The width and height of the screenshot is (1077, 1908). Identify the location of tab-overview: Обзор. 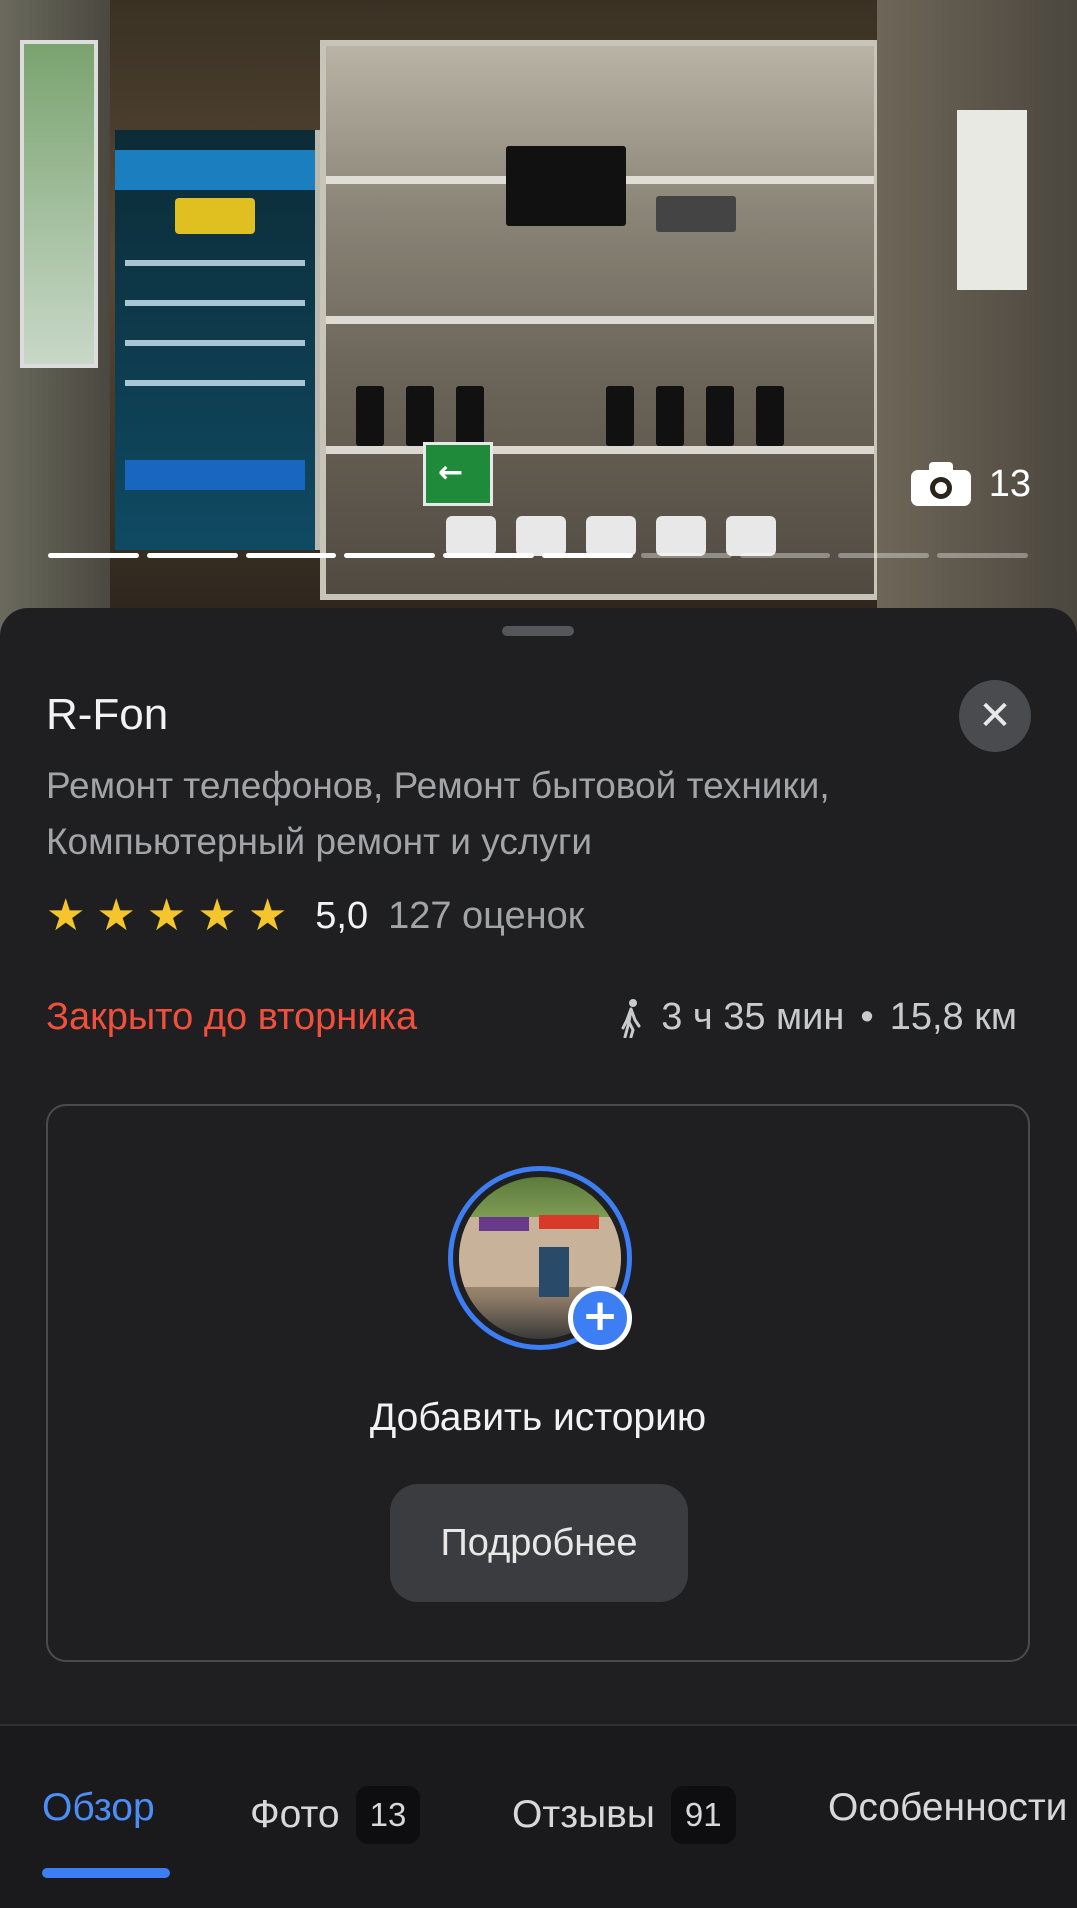
(98, 1808).